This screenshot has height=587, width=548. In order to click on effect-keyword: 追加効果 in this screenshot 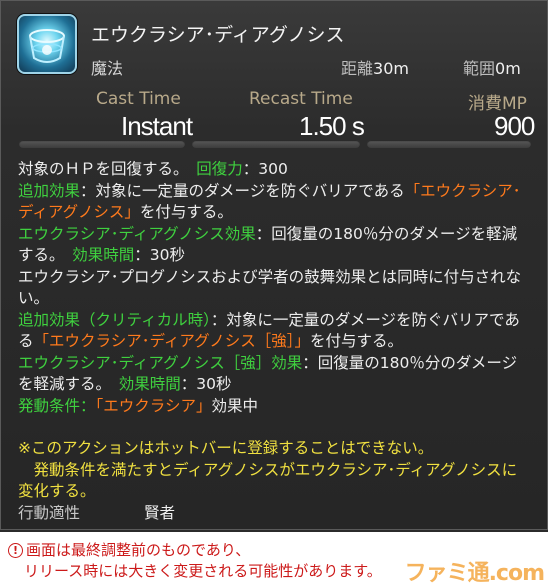, I will do `click(49, 190)`.